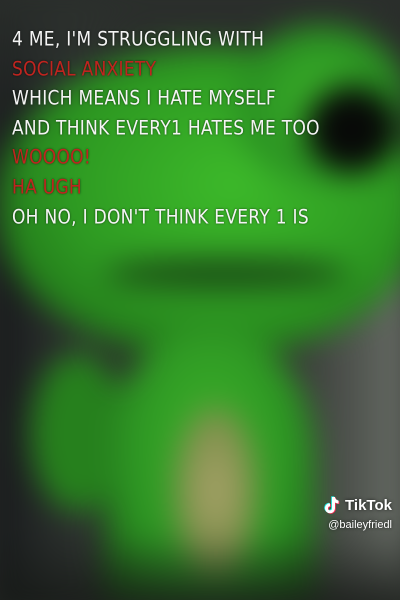 This screenshot has width=400, height=600. I want to click on caption-line-4: AND THINK EVERY1 HATES ME TOO, so click(166, 128).